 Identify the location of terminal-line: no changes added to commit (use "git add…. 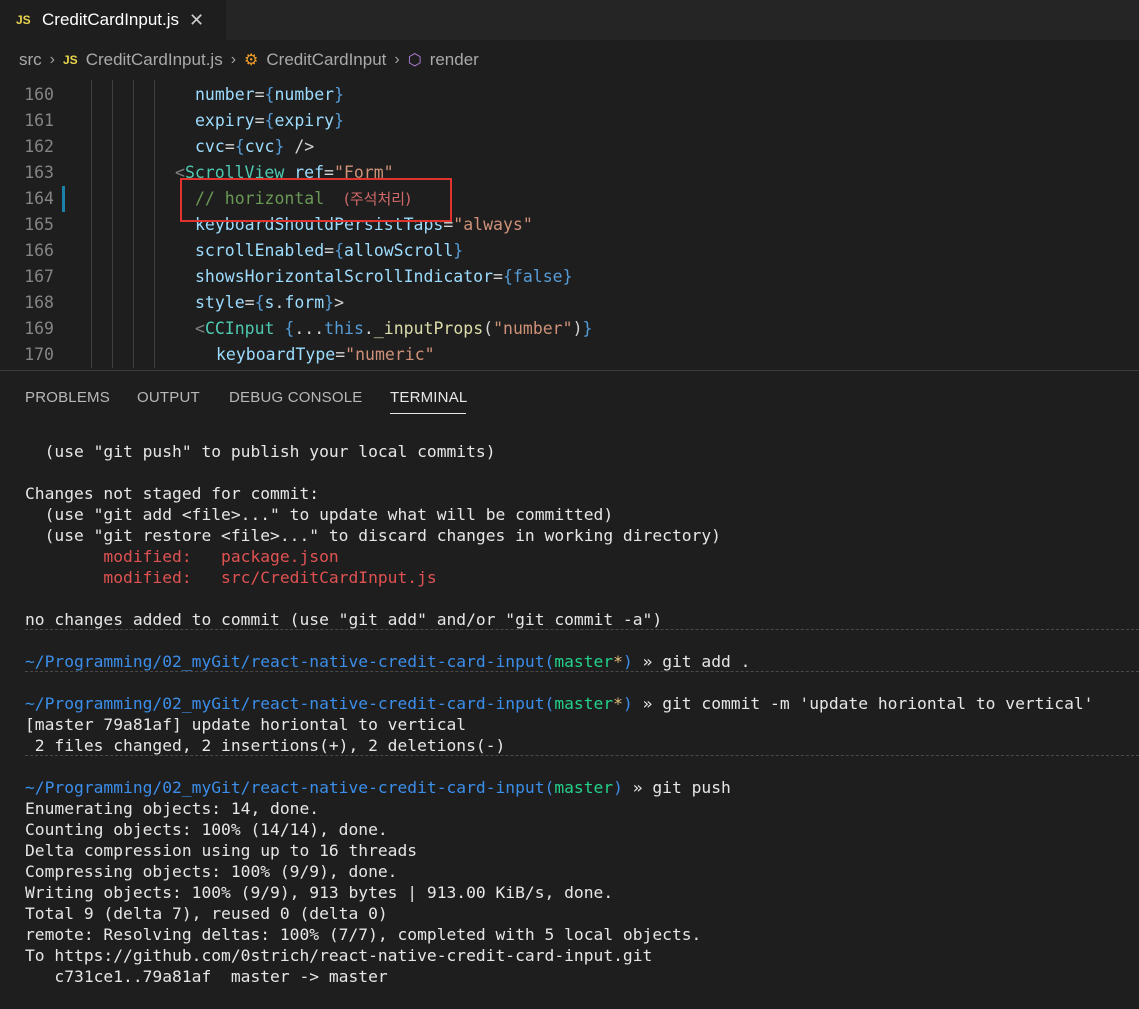
(343, 619).